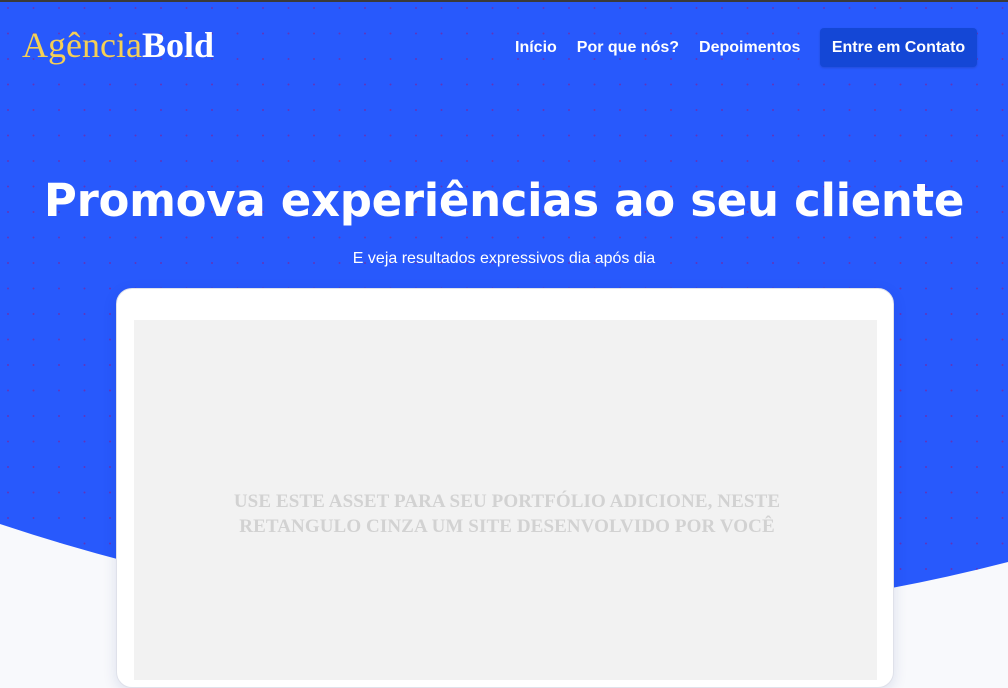 The width and height of the screenshot is (1008, 688). I want to click on nav-menu: Início Por que nós? Depoimentos, so click(657, 48).